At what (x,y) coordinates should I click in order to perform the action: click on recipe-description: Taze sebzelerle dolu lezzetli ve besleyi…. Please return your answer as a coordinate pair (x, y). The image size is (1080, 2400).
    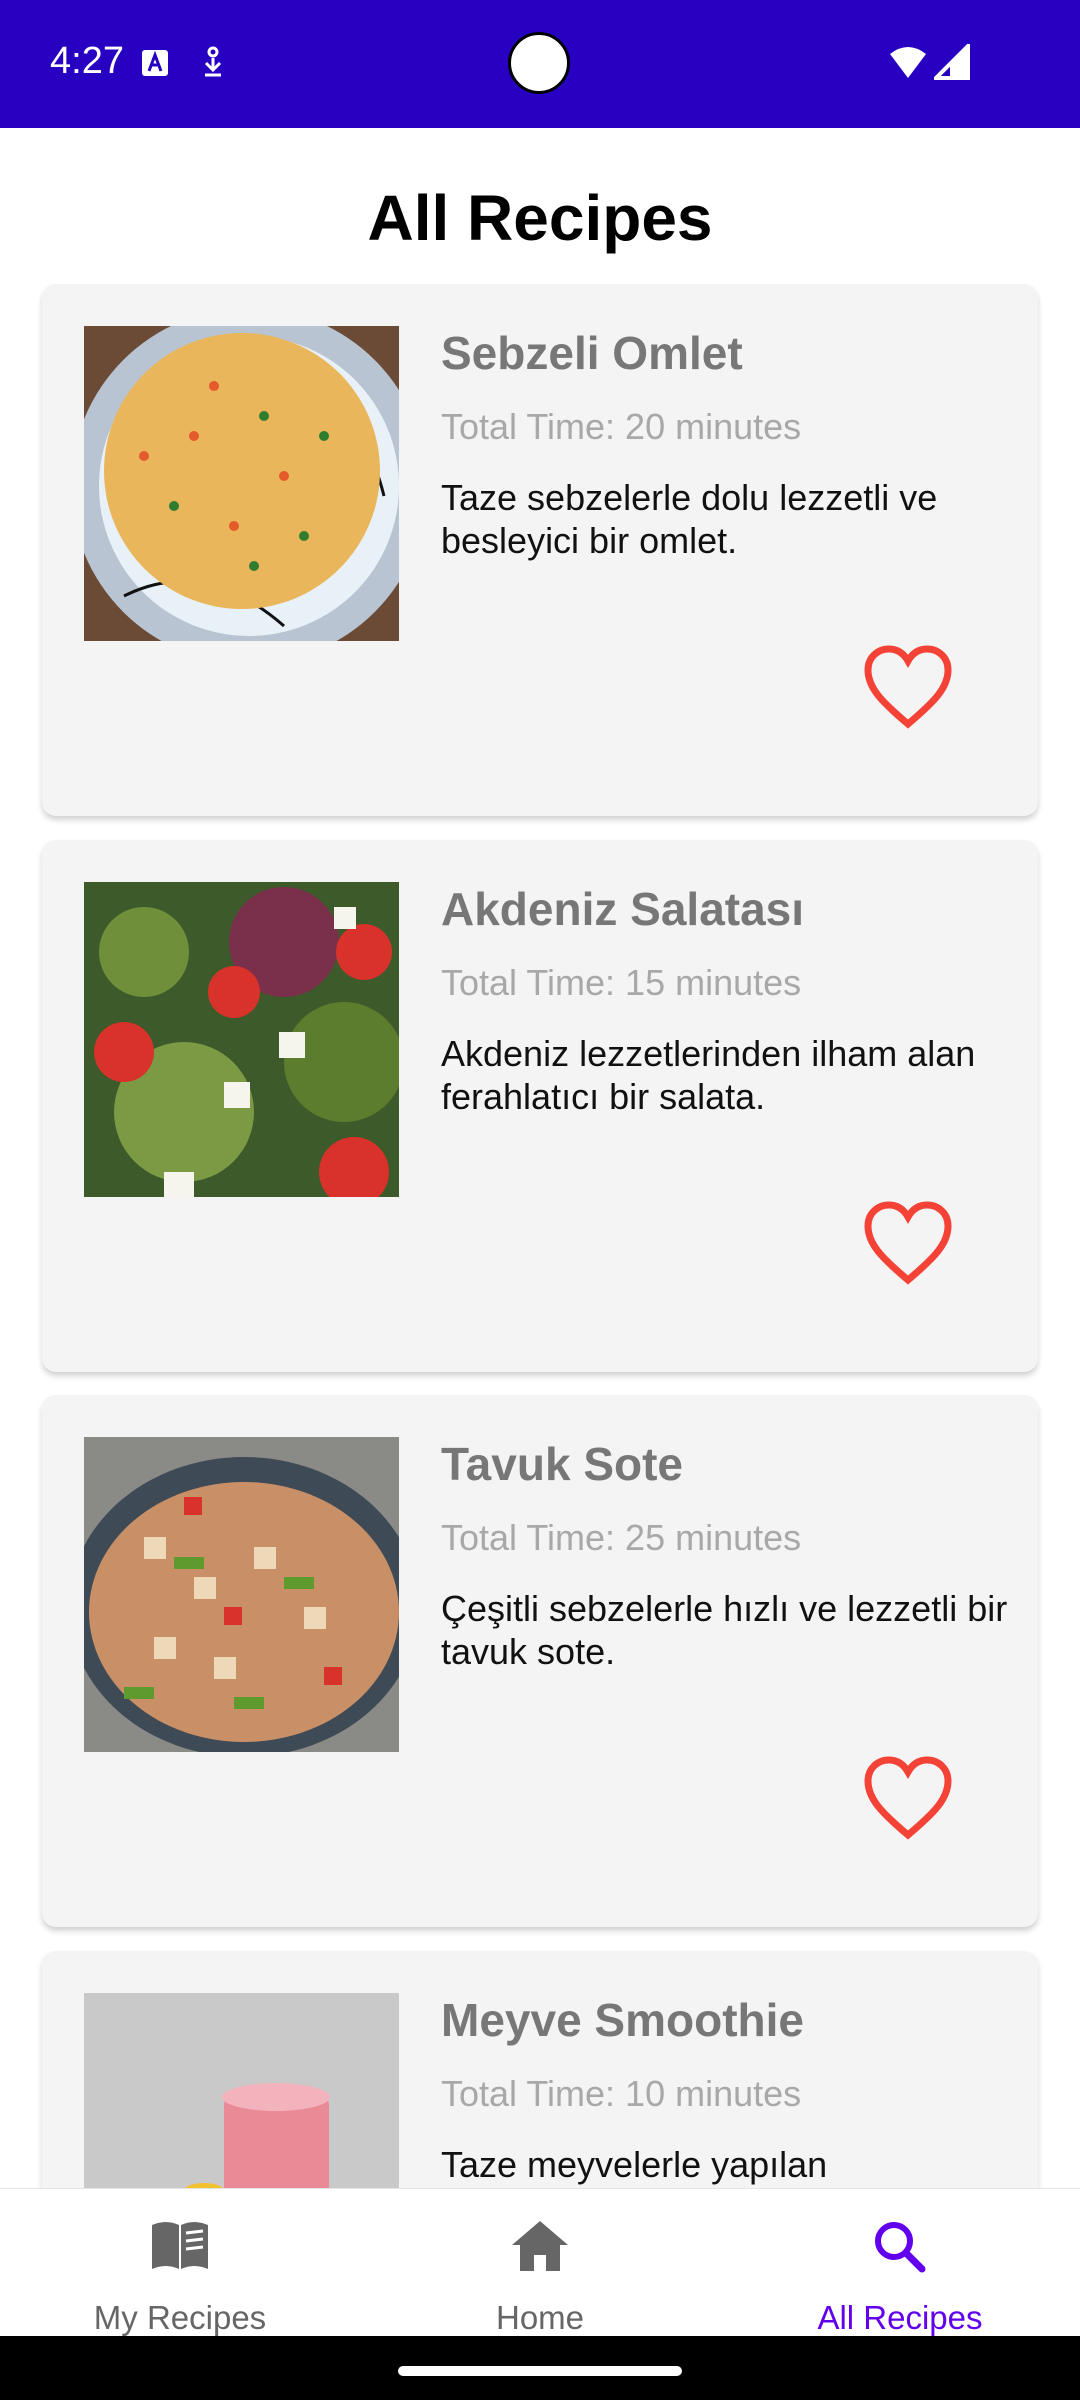
    Looking at the image, I should click on (689, 519).